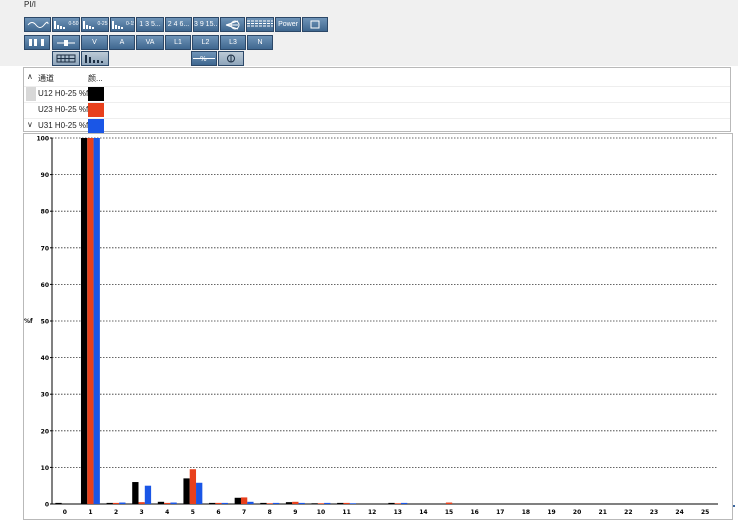 This screenshot has width=738, height=530. I want to click on percent-button: %, so click(204, 58).